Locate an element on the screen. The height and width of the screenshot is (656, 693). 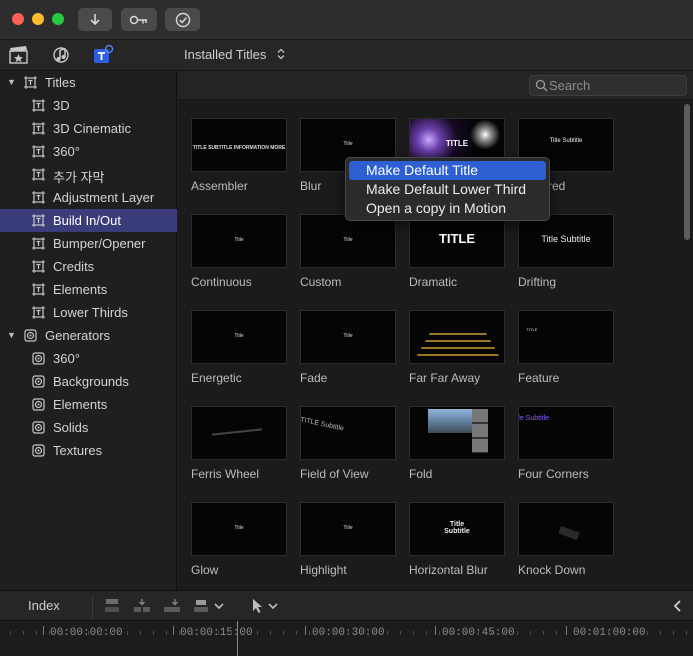
menu-item-open-copy-in-motion: Open a copy in Motion is located at coordinates (447, 208).